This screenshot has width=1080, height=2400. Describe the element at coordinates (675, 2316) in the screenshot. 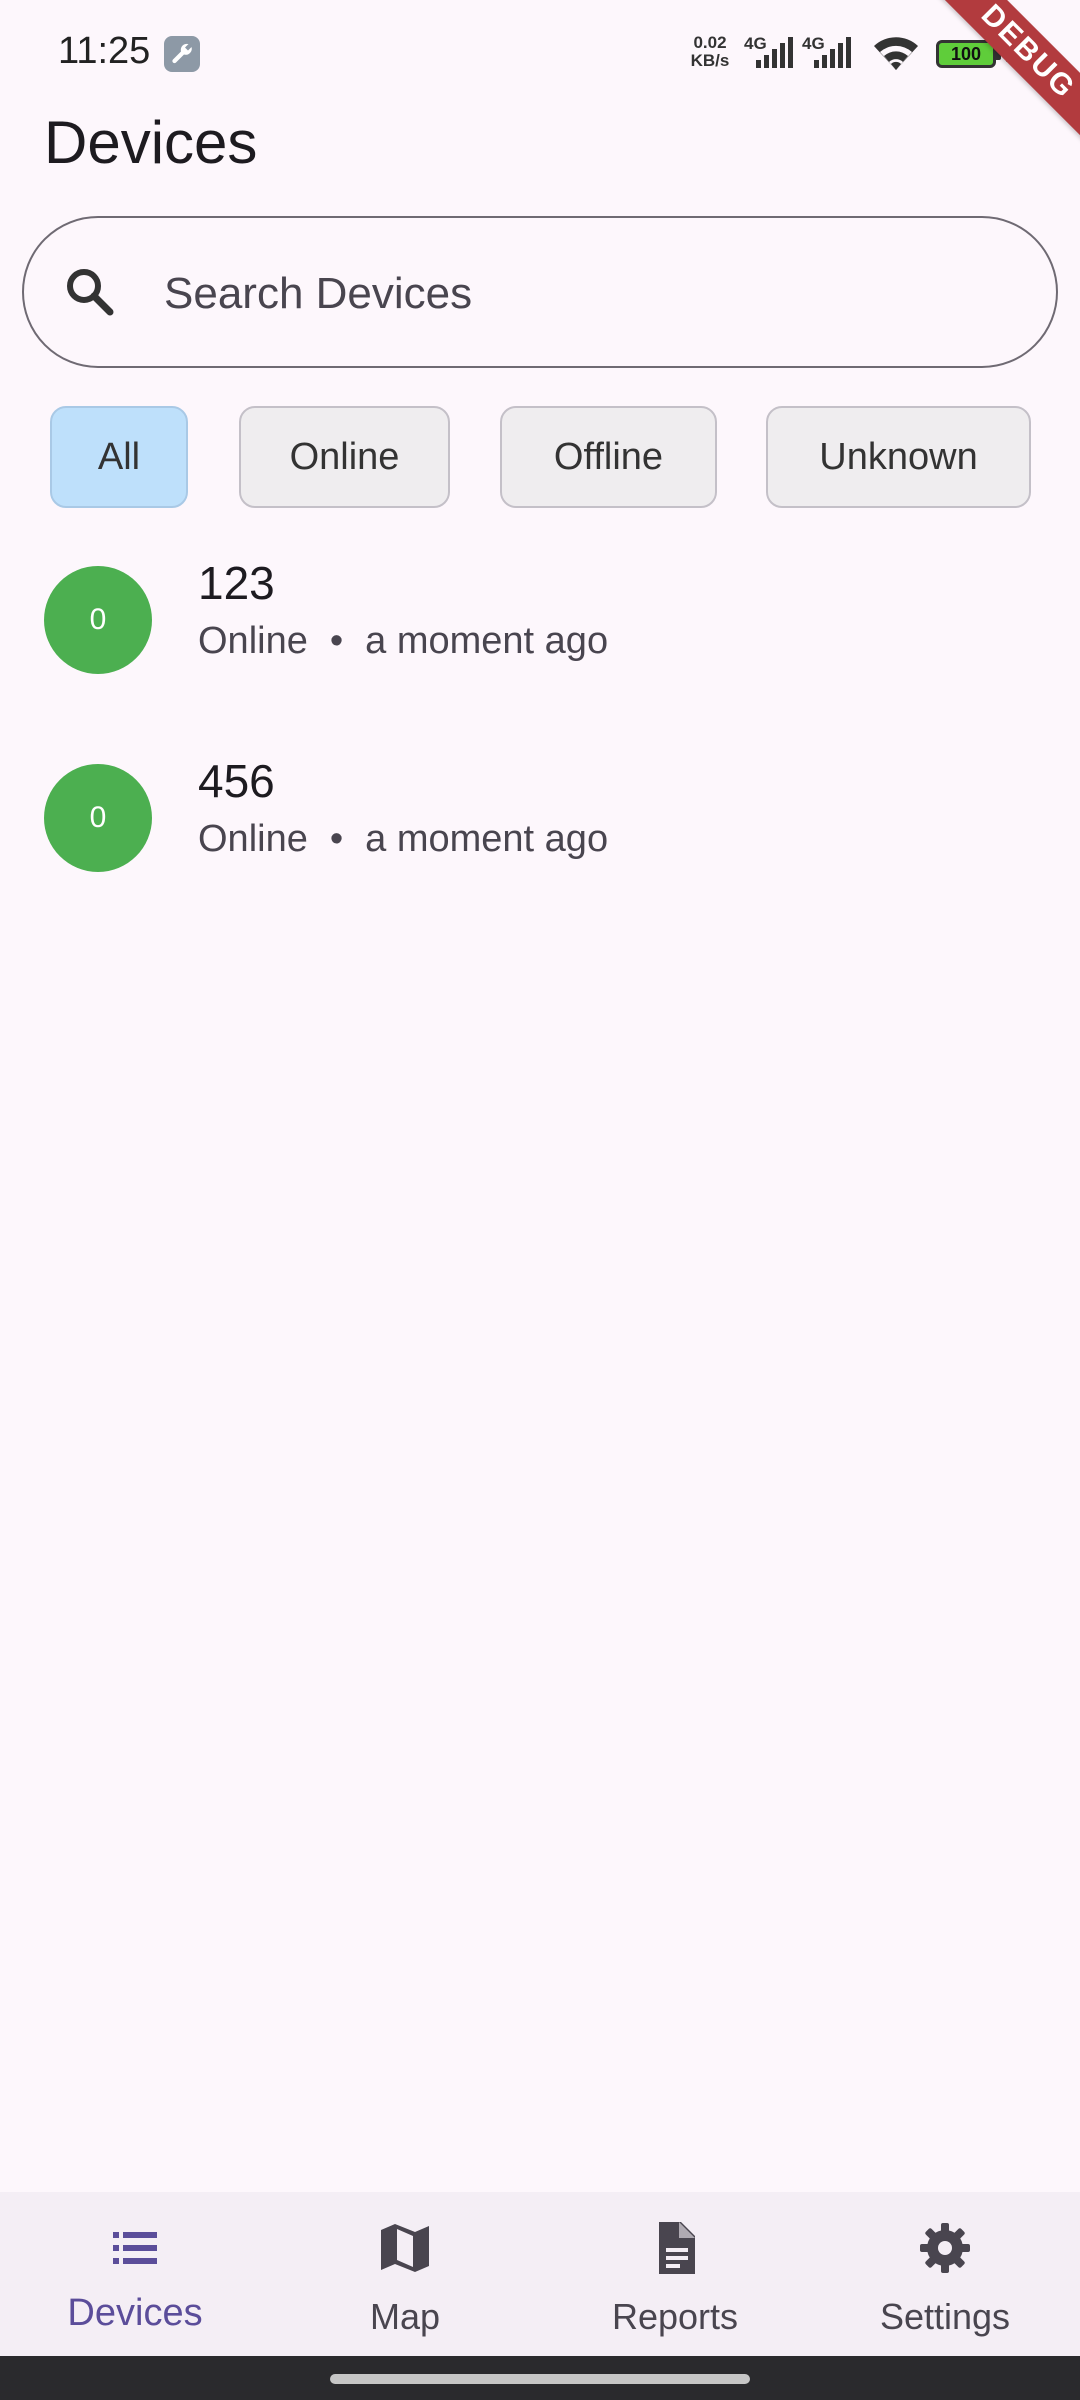

I see `nav-label: Reports` at that location.